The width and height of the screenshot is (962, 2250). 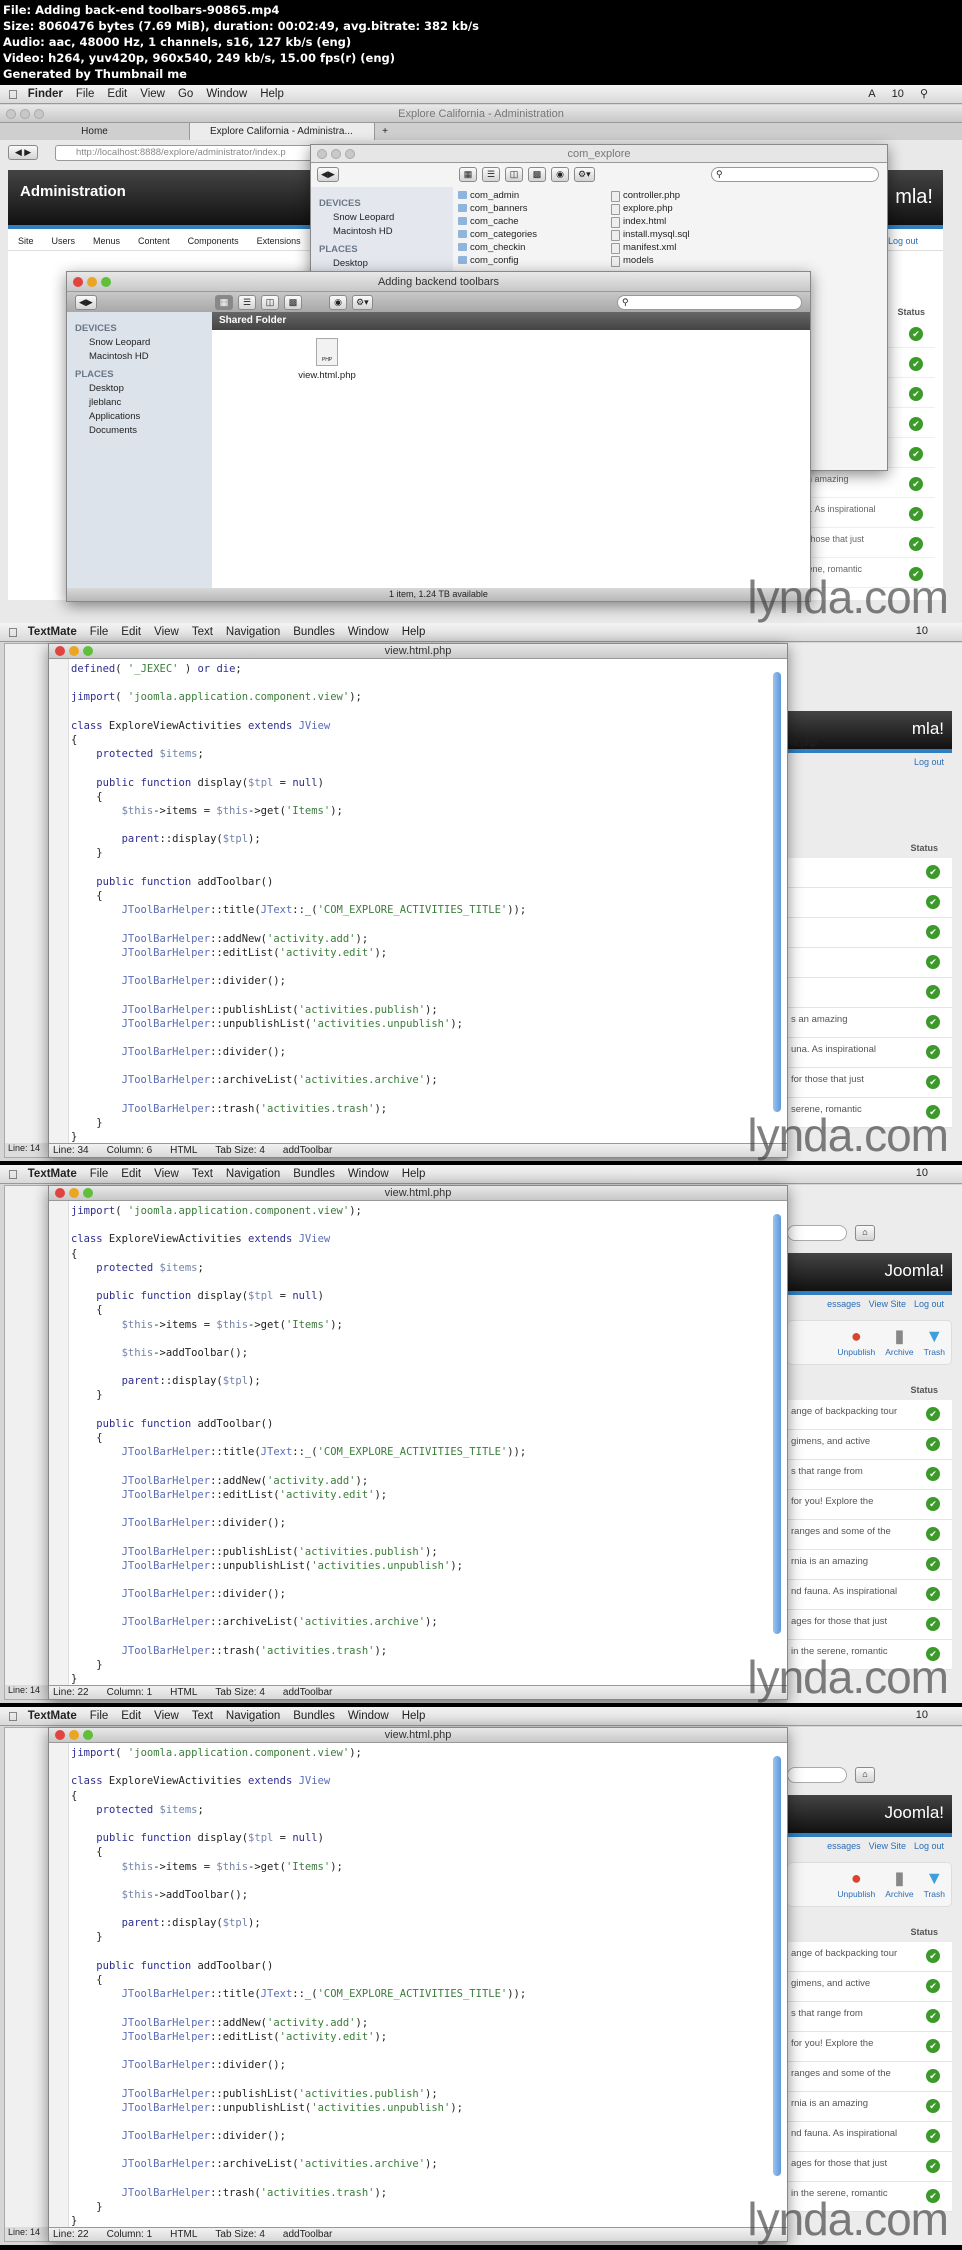 What do you see at coordinates (679, 208) in the screenshot?
I see `file-item: explore.php` at bounding box center [679, 208].